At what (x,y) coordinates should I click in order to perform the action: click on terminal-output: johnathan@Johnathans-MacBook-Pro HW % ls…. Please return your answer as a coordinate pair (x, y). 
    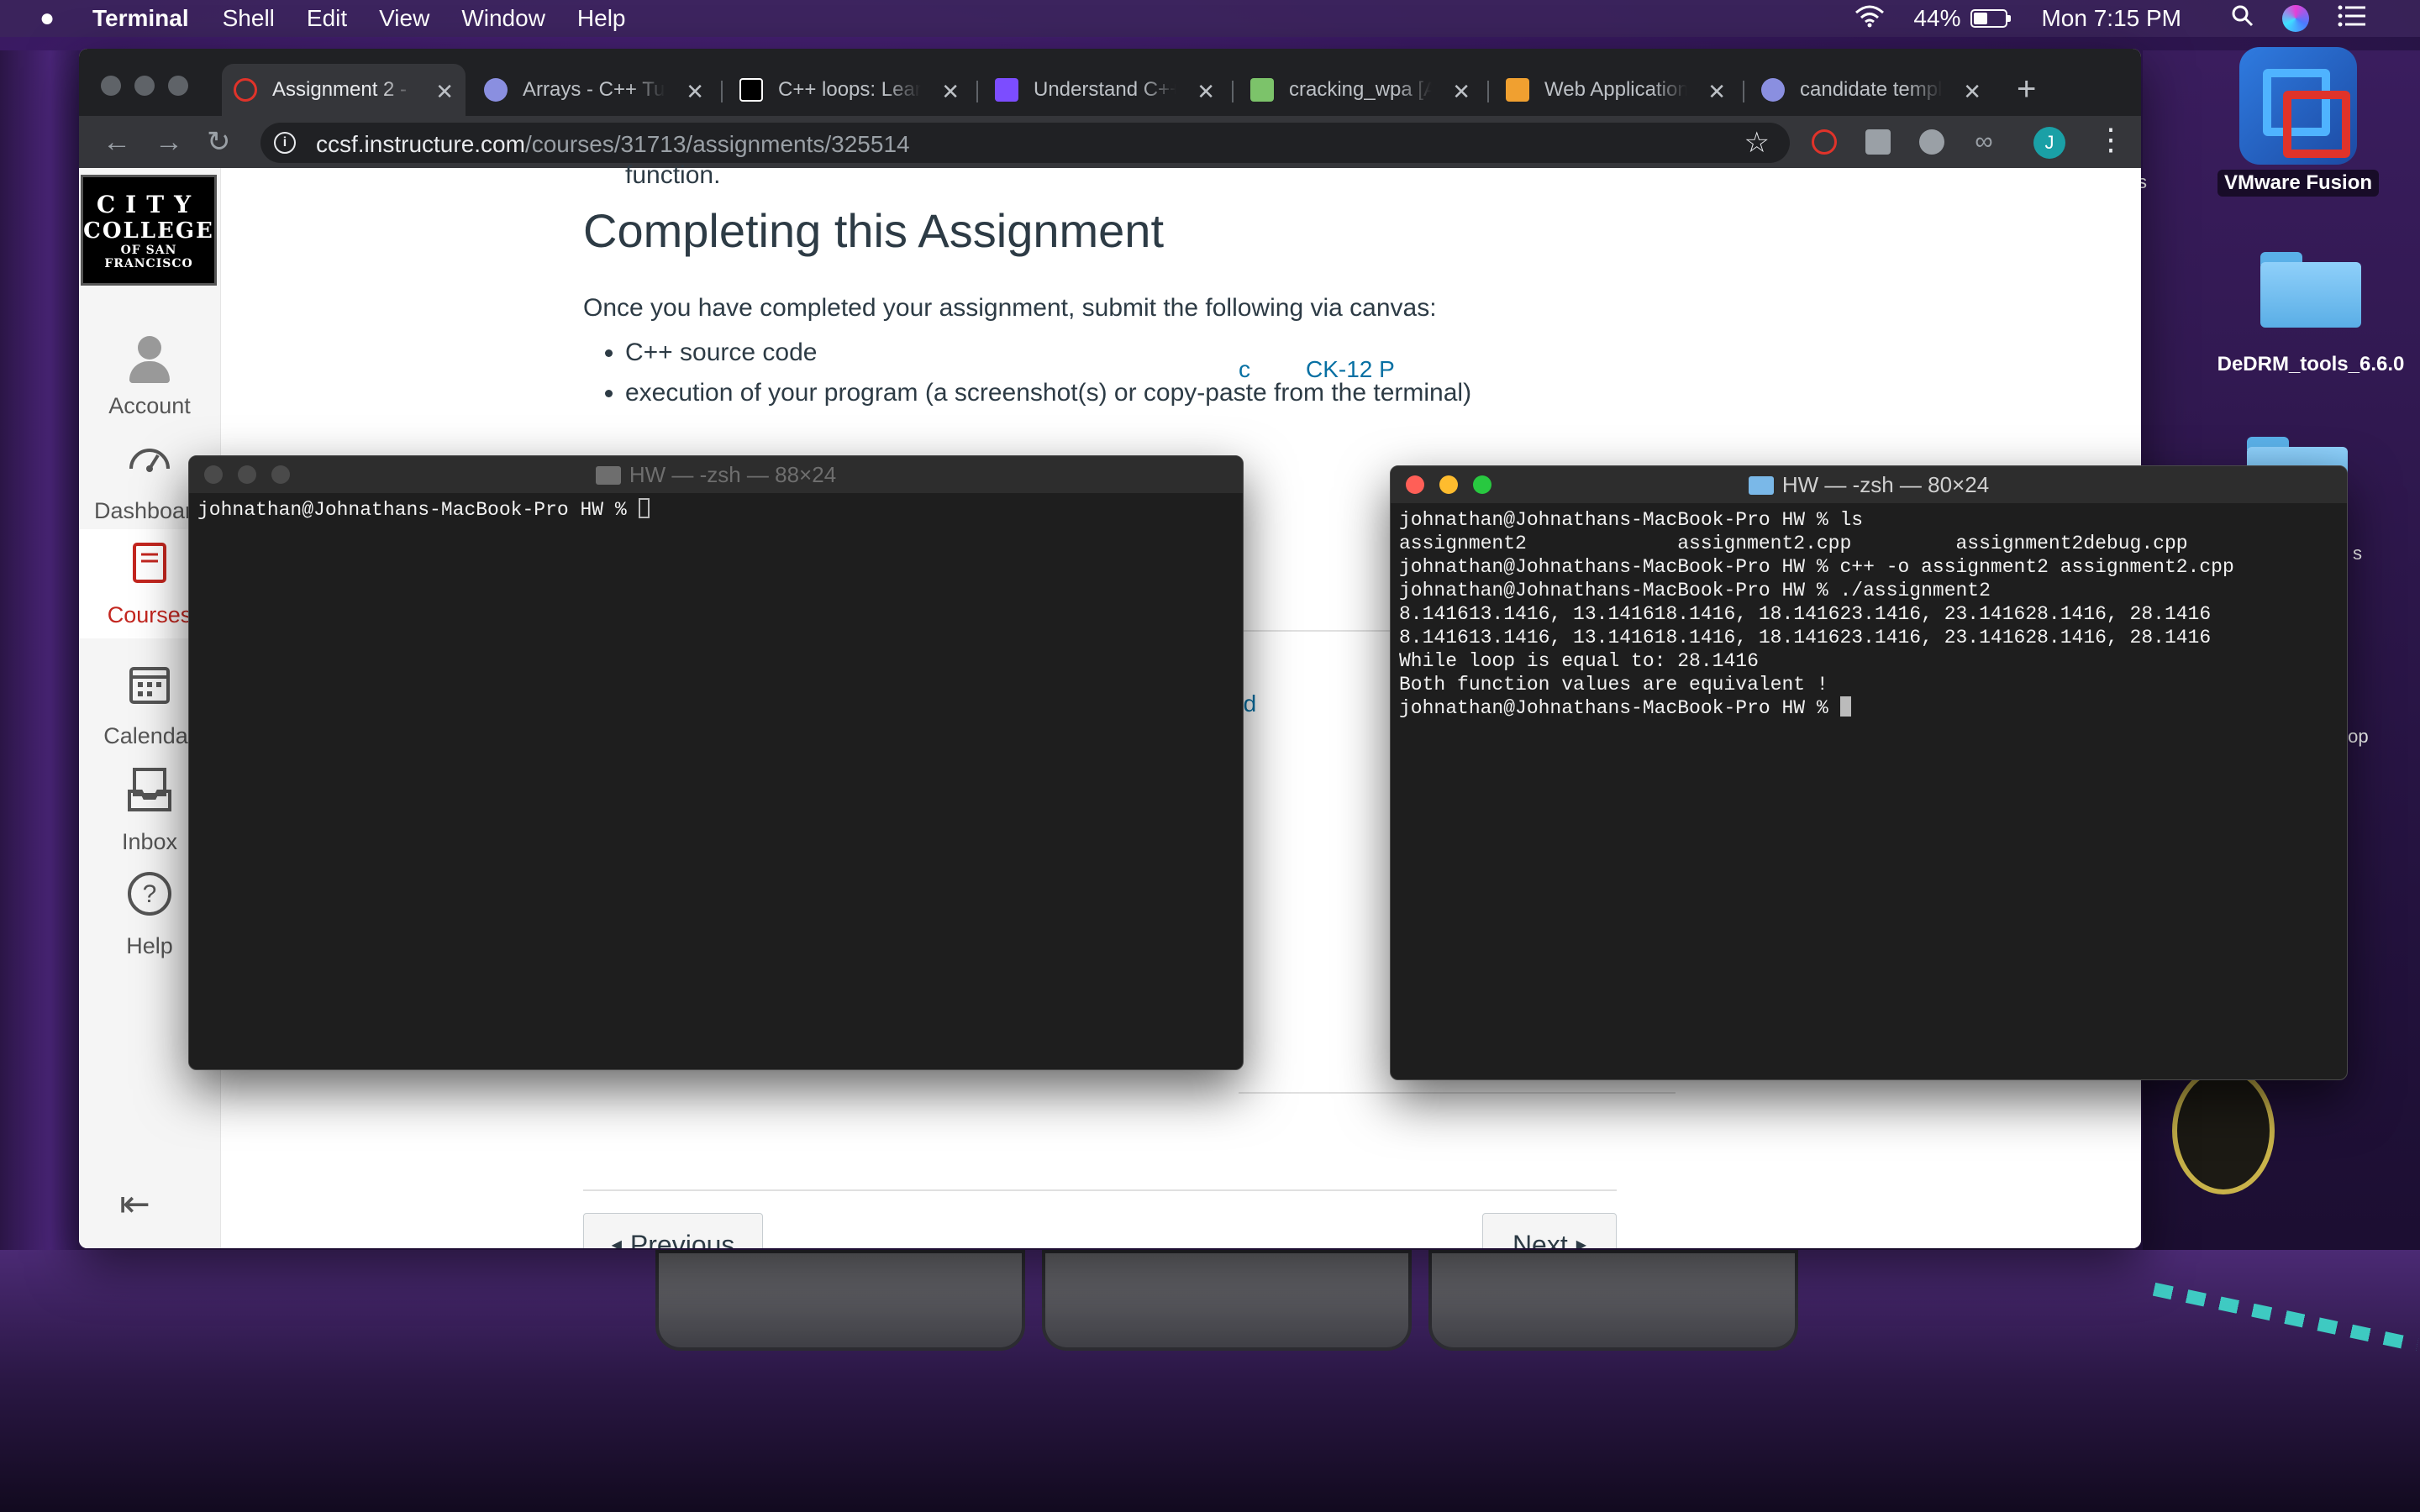
    Looking at the image, I should click on (1868, 614).